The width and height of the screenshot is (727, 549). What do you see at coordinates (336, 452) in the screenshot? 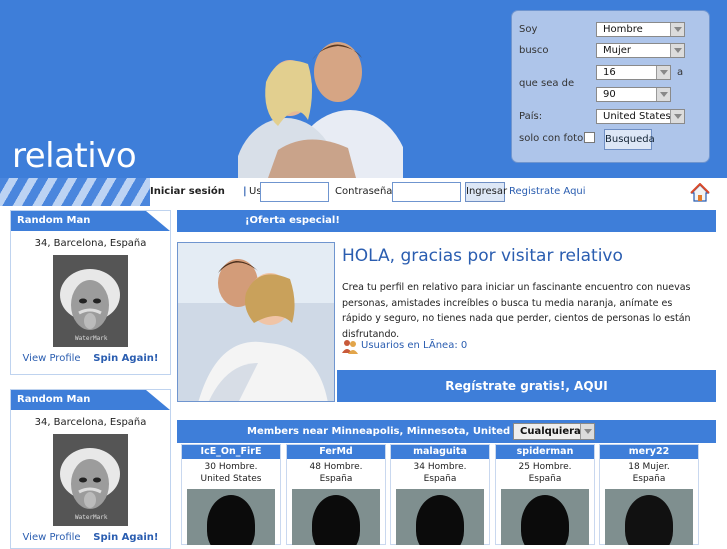
I see `member-name: FerMd` at bounding box center [336, 452].